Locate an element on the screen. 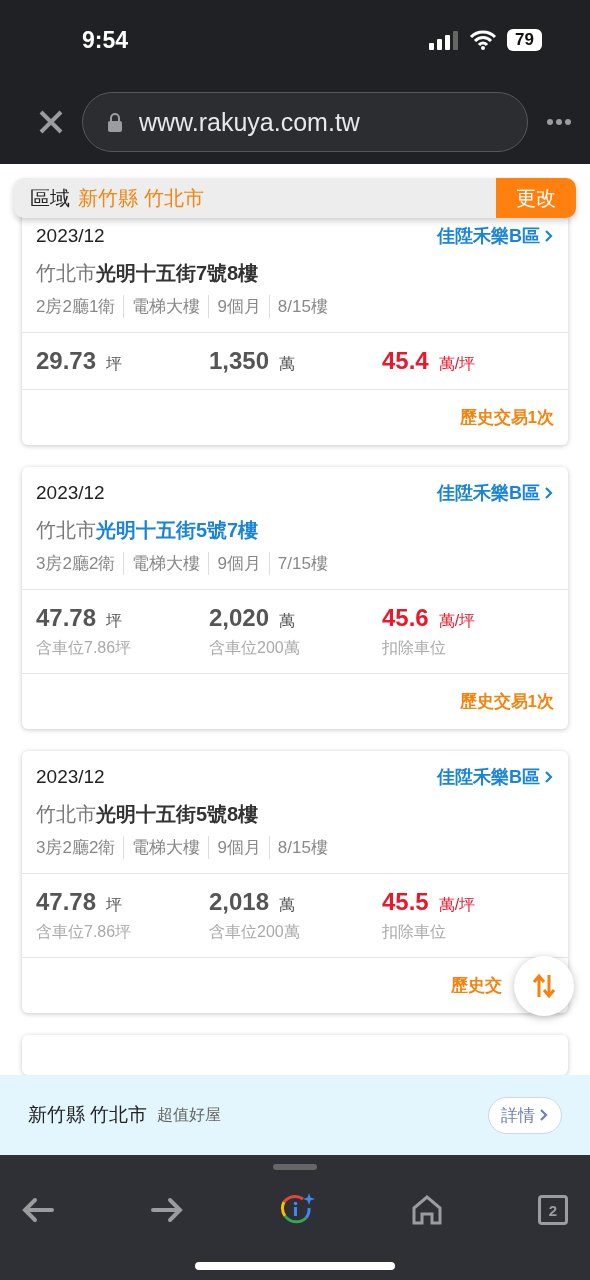  wifi-icon is located at coordinates (483, 40).